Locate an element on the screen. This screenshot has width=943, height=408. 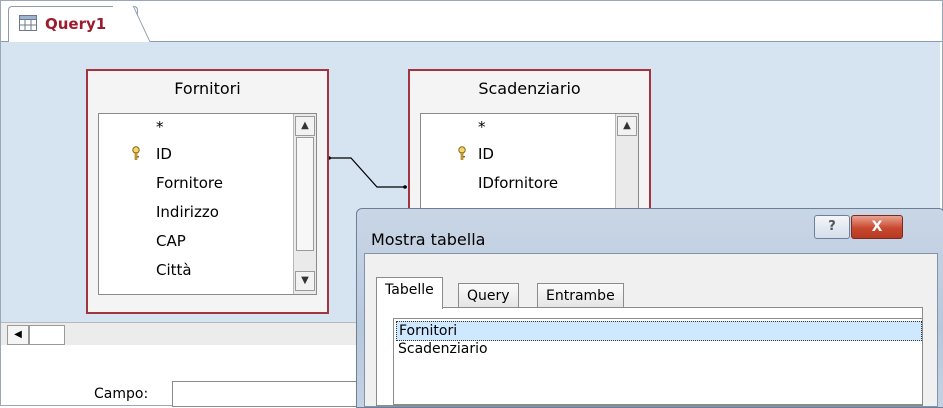
table-listbox: Fornitori Scadenziario is located at coordinates (657, 361).